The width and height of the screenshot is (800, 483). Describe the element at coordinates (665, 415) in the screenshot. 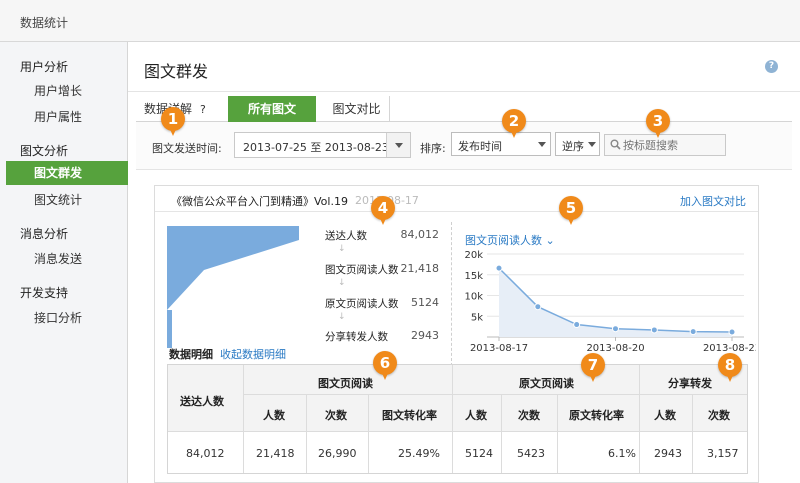

I see `col-share-people: 人数` at that location.